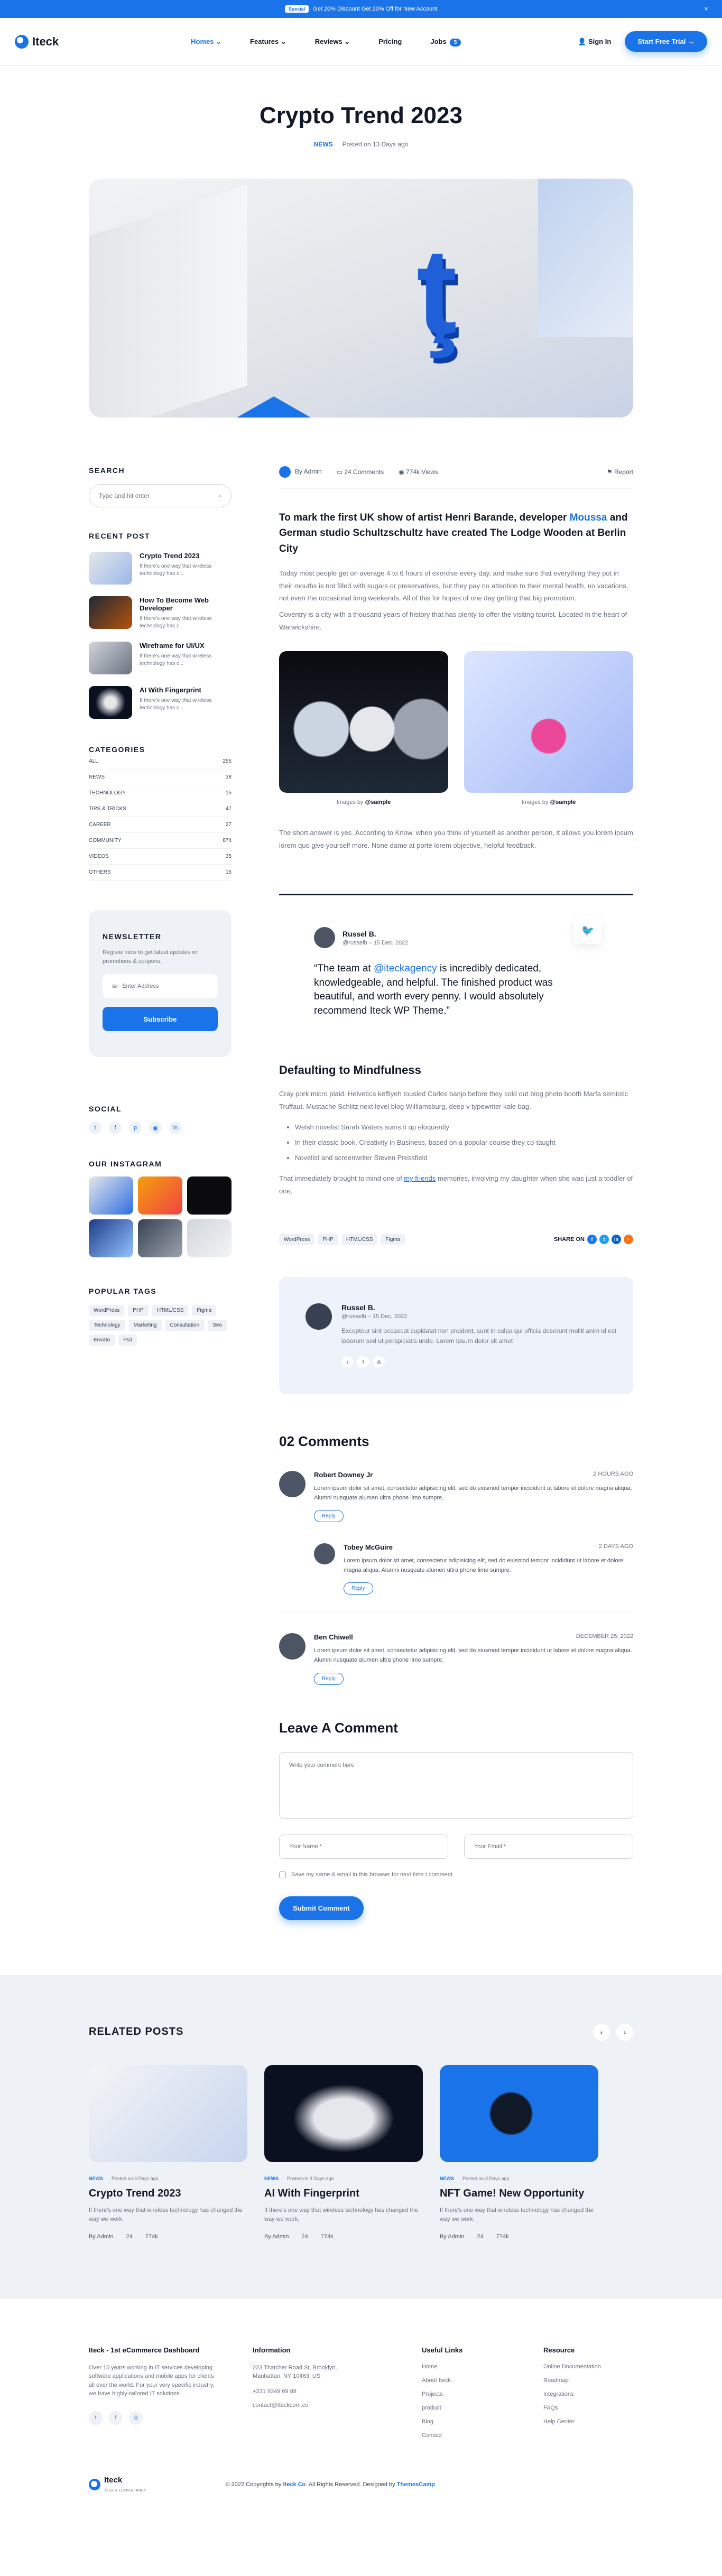  Describe the element at coordinates (127, 1340) in the screenshot. I see `tag-chip: Psd` at that location.